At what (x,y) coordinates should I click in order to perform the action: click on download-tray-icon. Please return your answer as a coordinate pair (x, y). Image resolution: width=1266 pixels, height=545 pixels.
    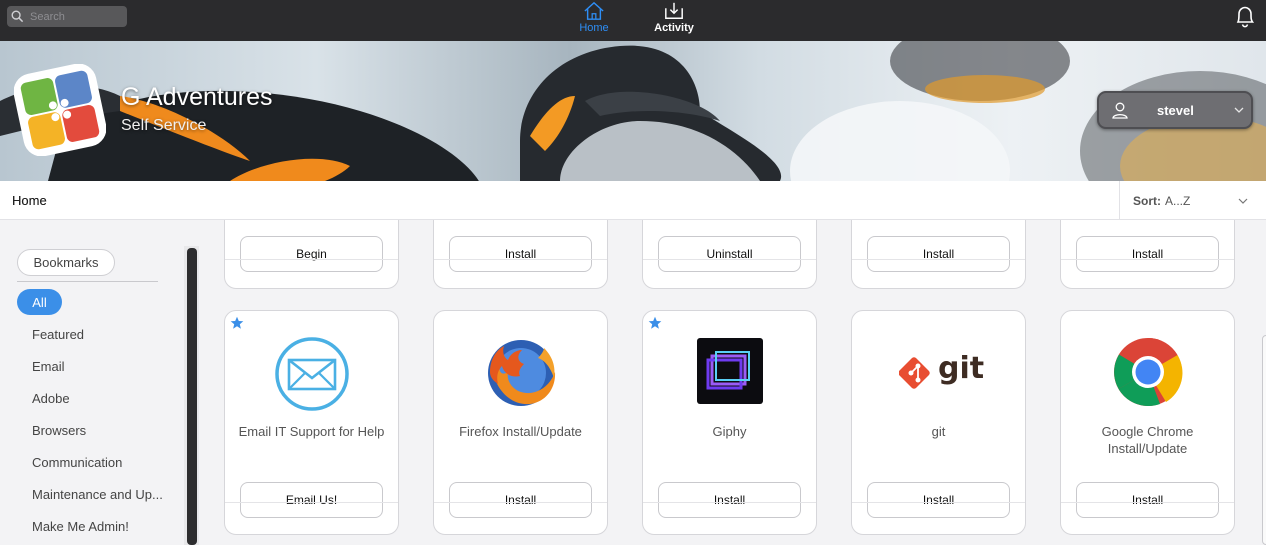
    Looking at the image, I should click on (674, 10).